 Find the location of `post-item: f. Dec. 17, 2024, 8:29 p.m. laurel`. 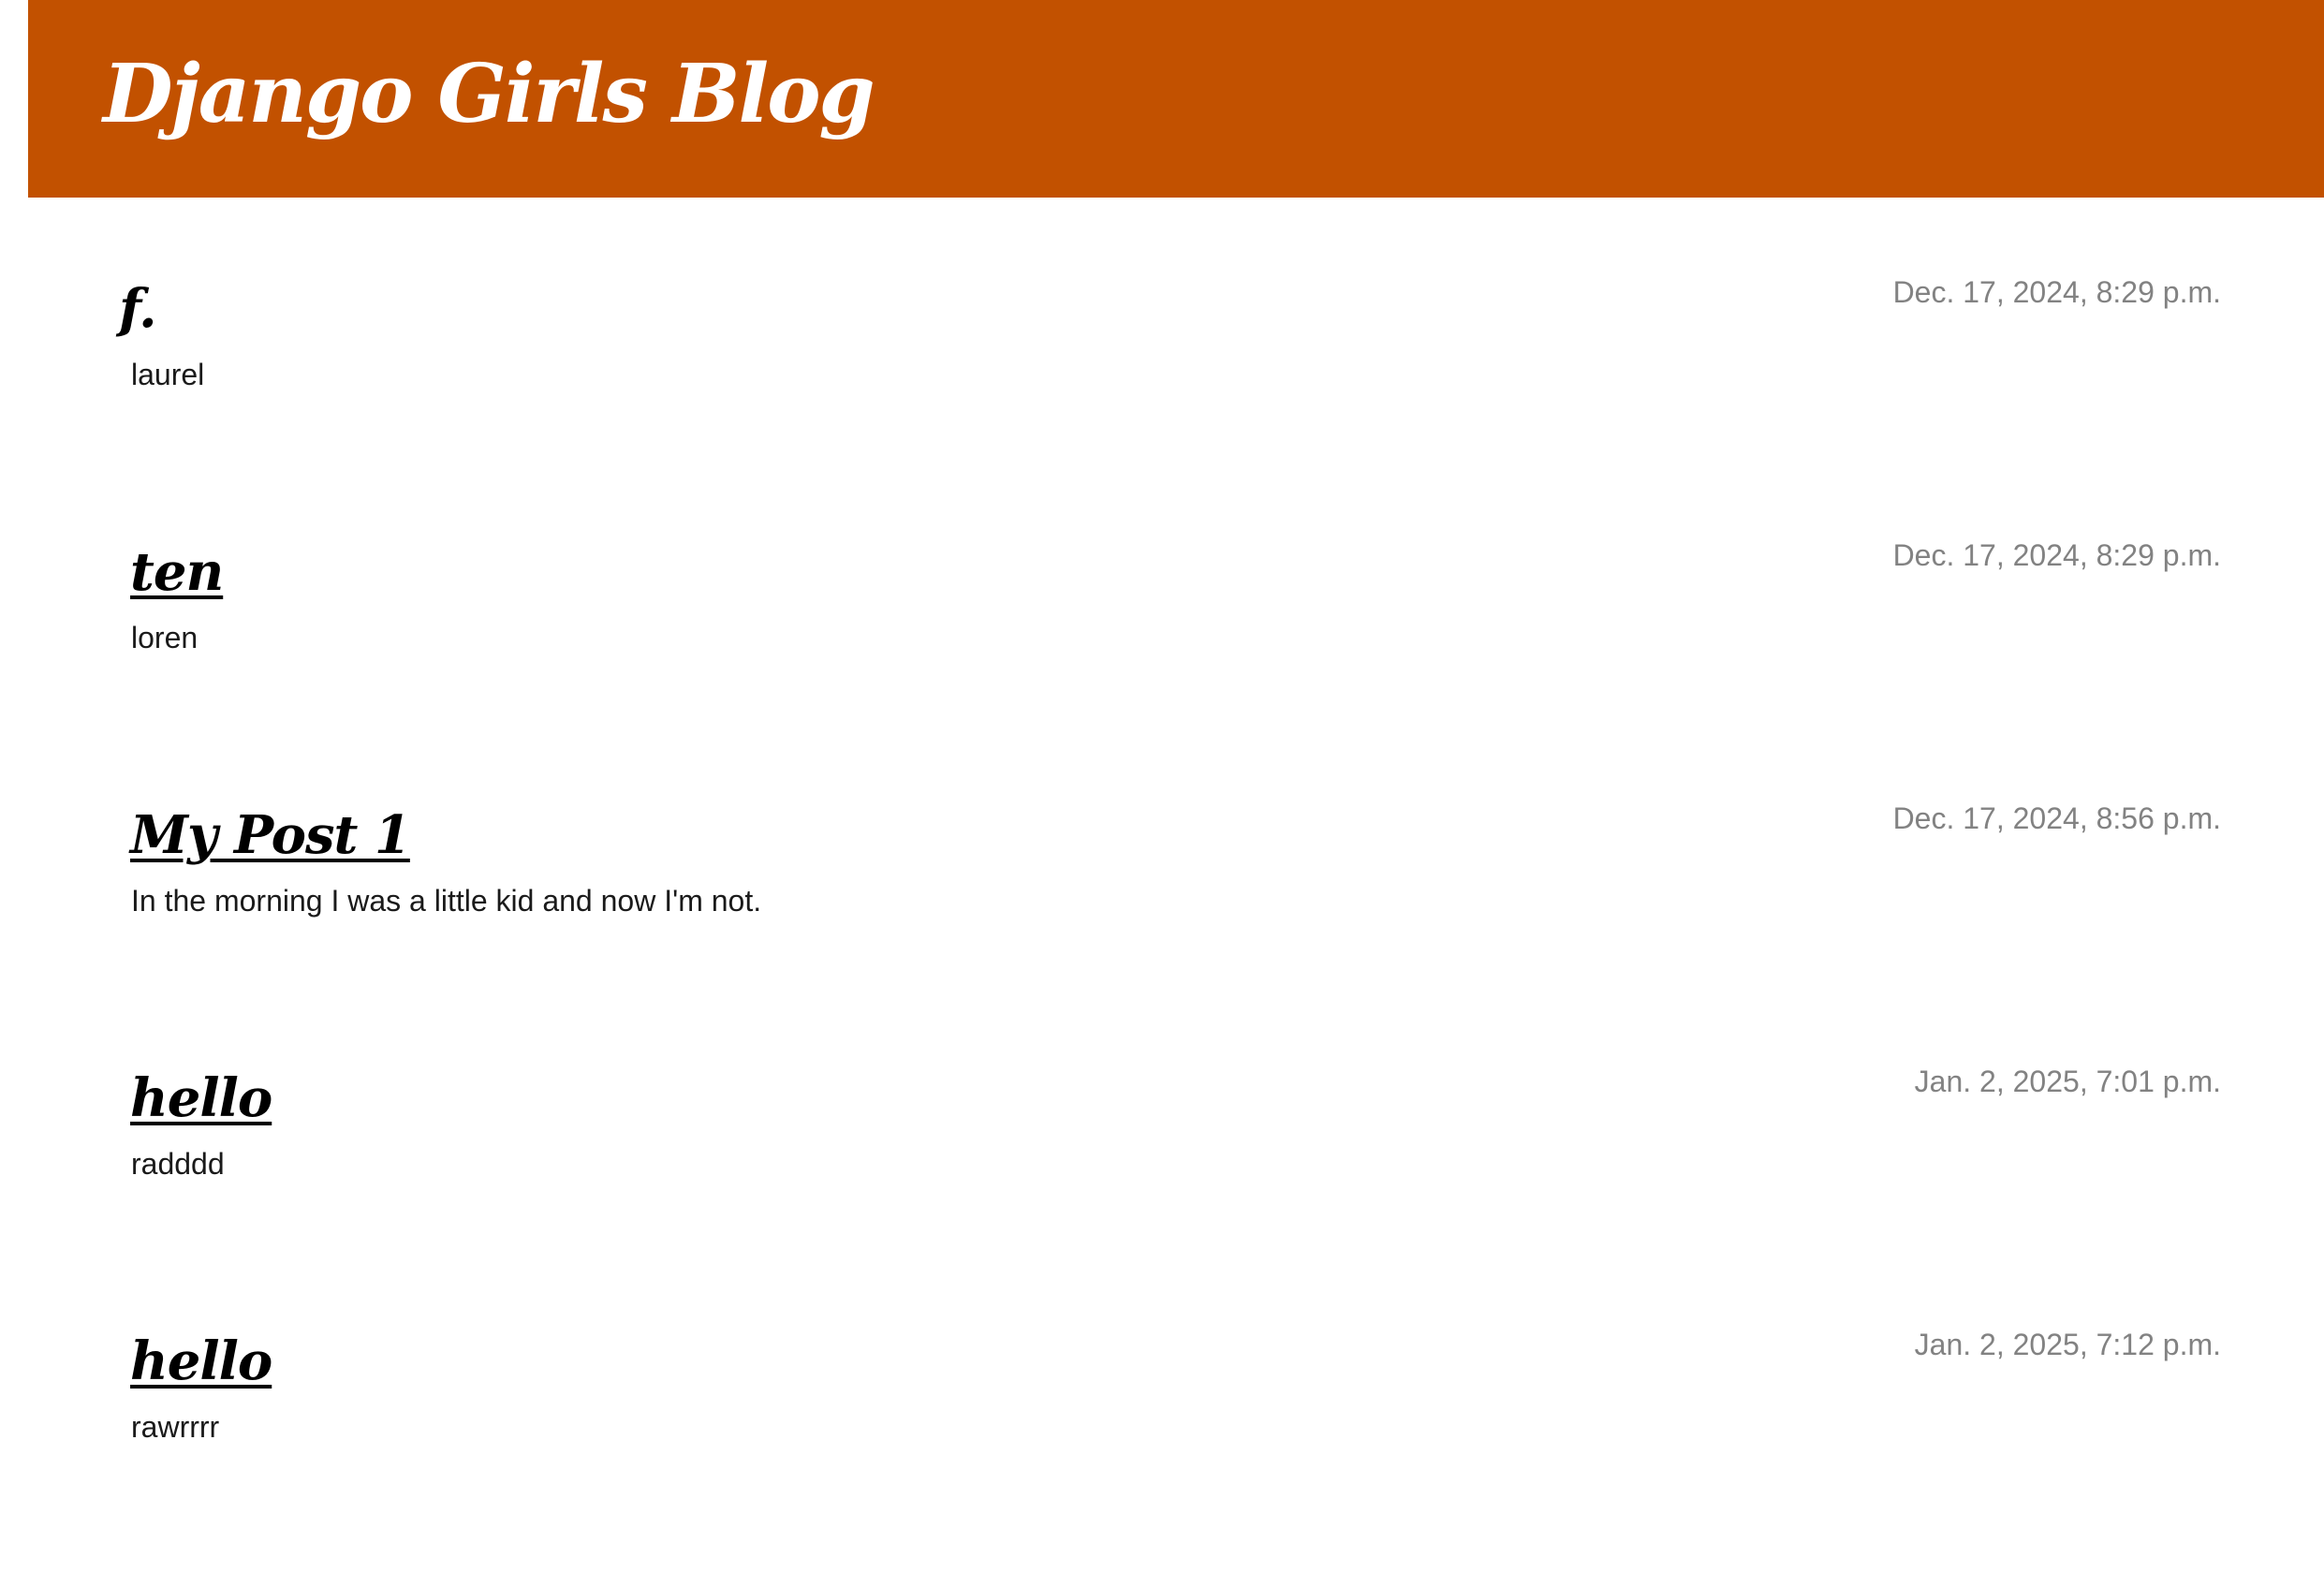

post-item: f. Dec. 17, 2024, 8:29 p.m. laurel is located at coordinates (1162, 365).